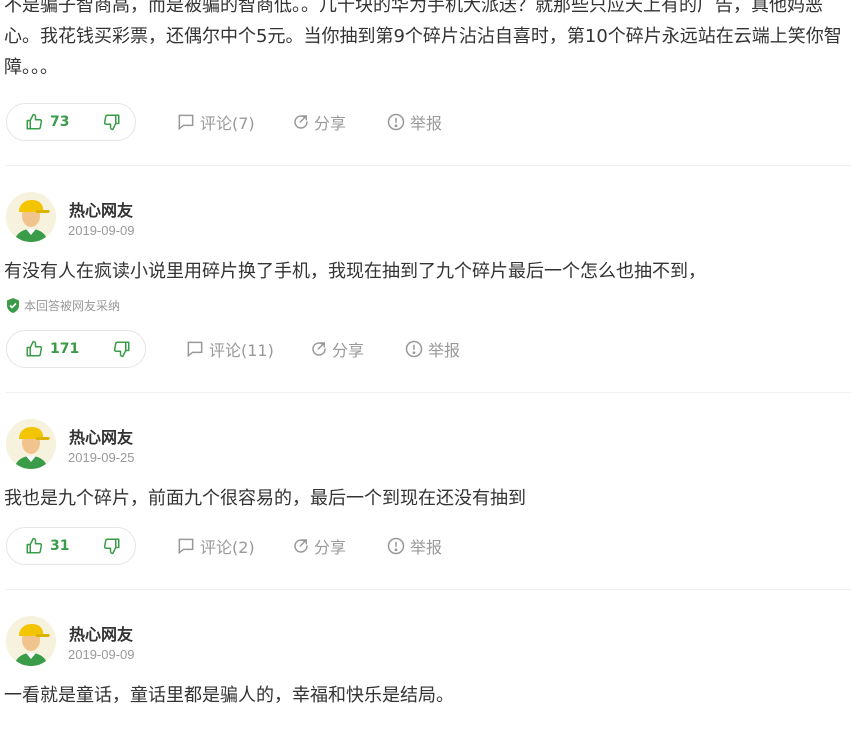 This screenshot has height=739, width=851. Describe the element at coordinates (60, 122) in the screenshot. I see `like-count: 73` at that location.